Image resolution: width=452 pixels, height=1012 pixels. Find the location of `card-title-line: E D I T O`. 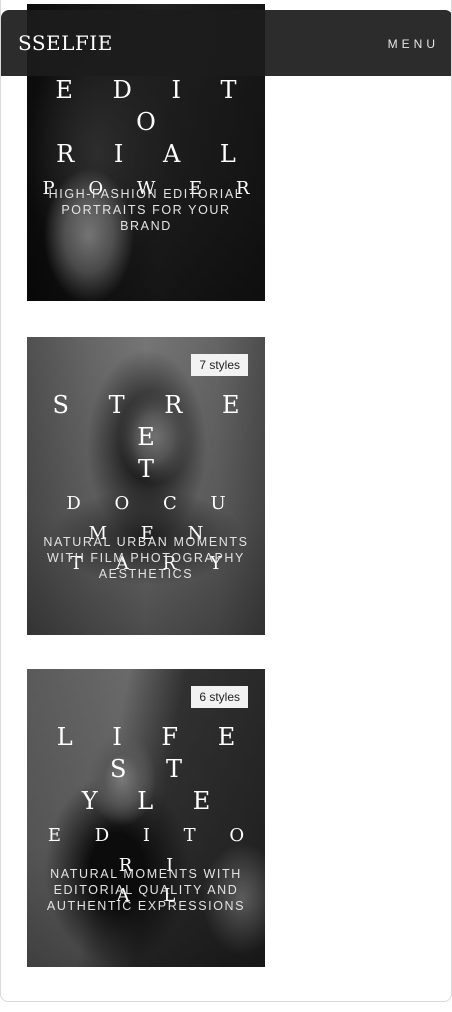

card-title-line: E D I T O is located at coordinates (154, 106).